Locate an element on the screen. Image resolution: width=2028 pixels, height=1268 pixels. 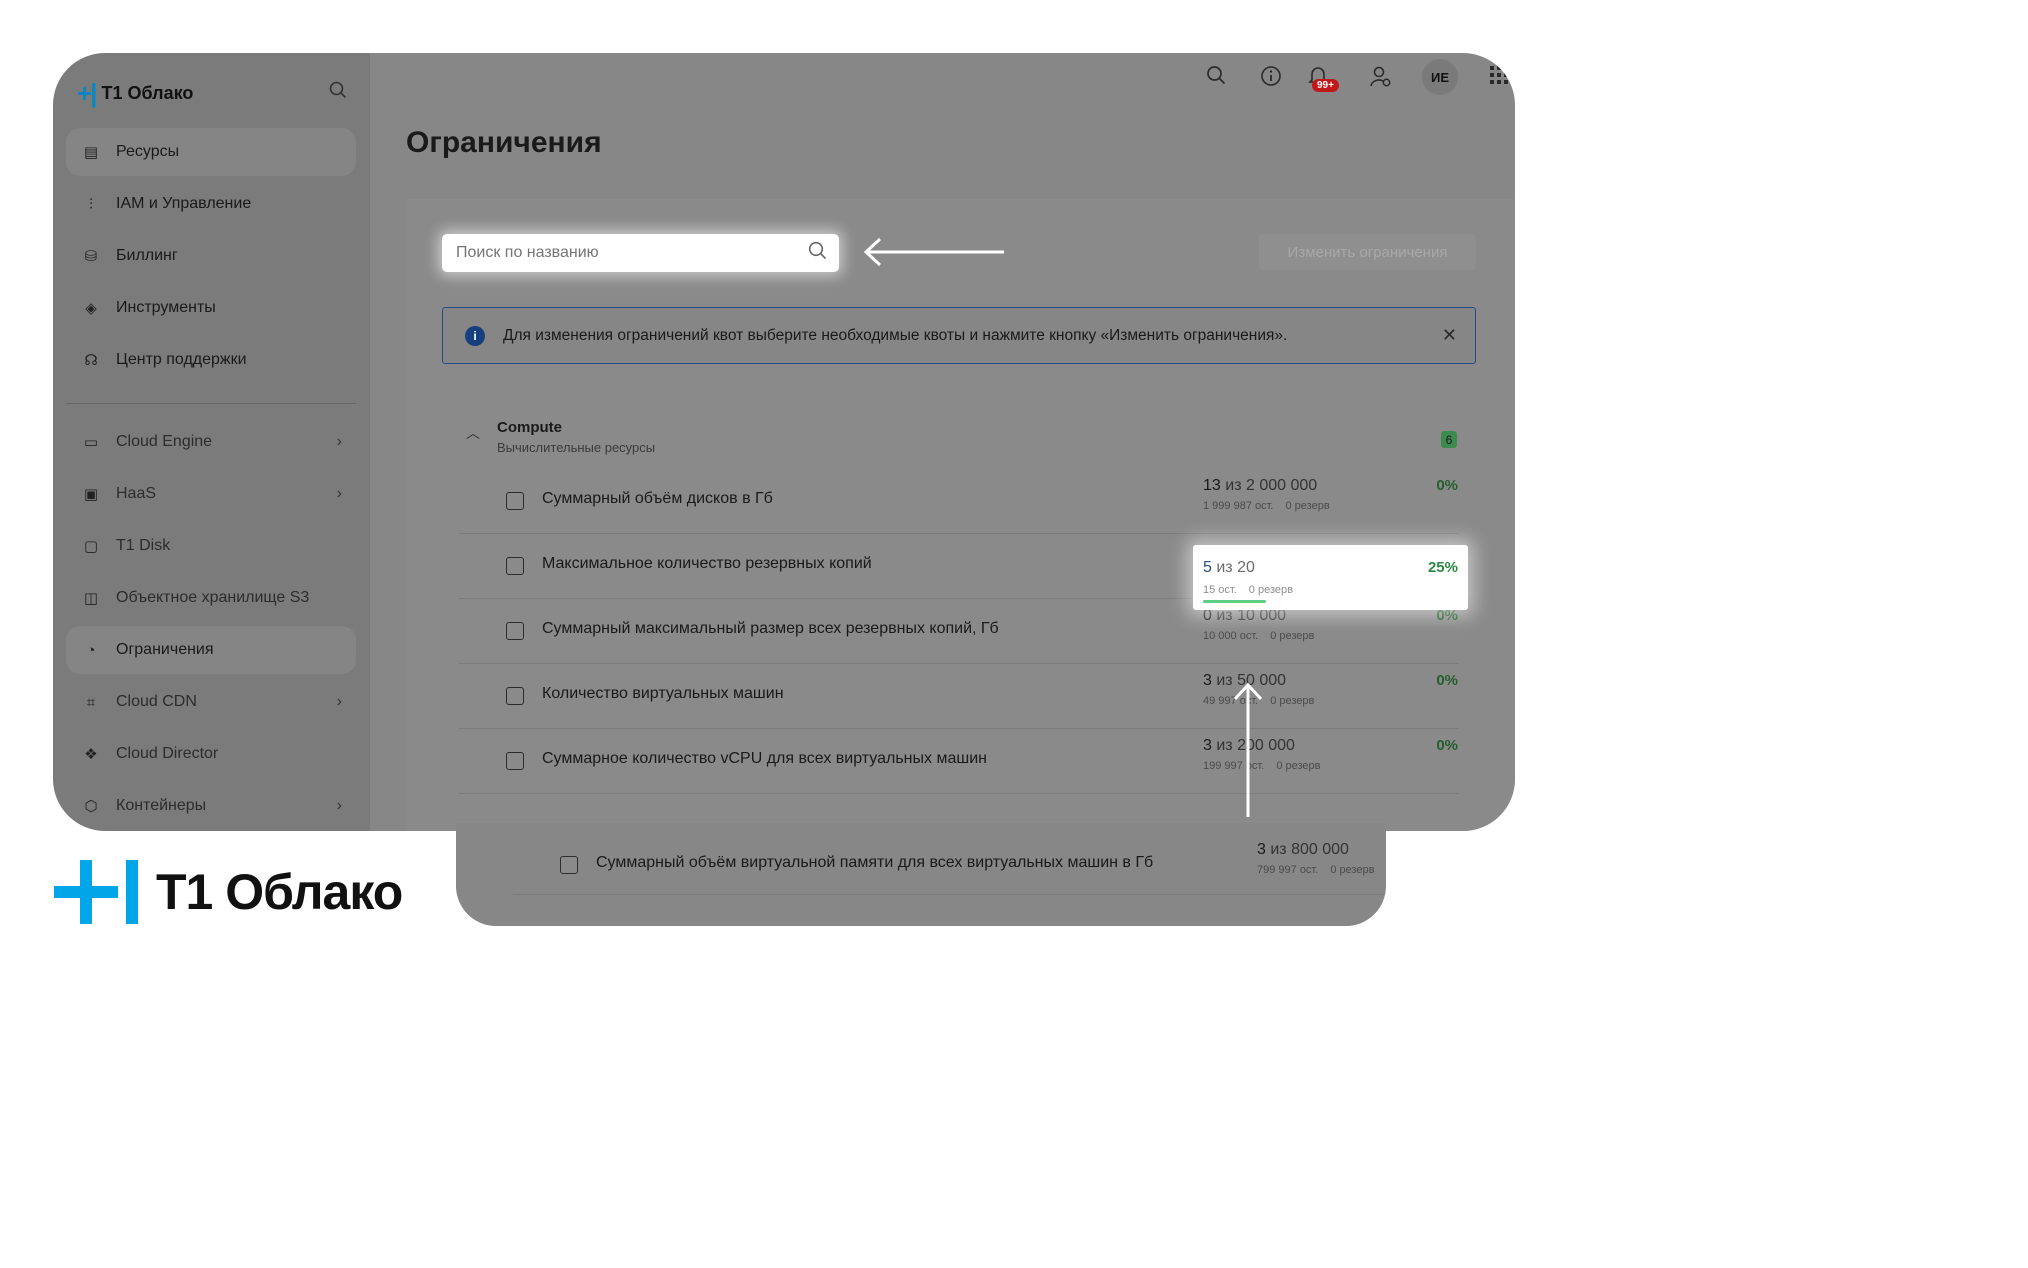
brand-logo: T1 Облако is located at coordinates (228, 892).